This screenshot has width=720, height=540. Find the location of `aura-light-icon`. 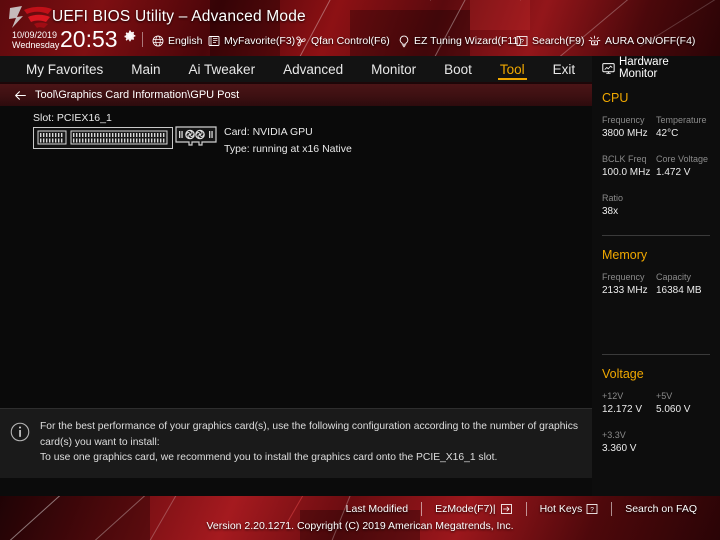

aura-light-icon is located at coordinates (594, 40).